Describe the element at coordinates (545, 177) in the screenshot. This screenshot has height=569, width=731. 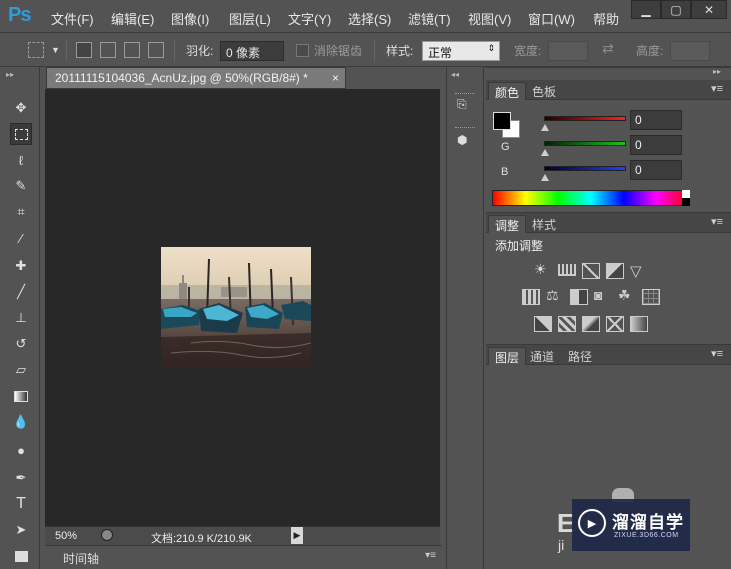
I see `blue-slider-thumb` at that location.